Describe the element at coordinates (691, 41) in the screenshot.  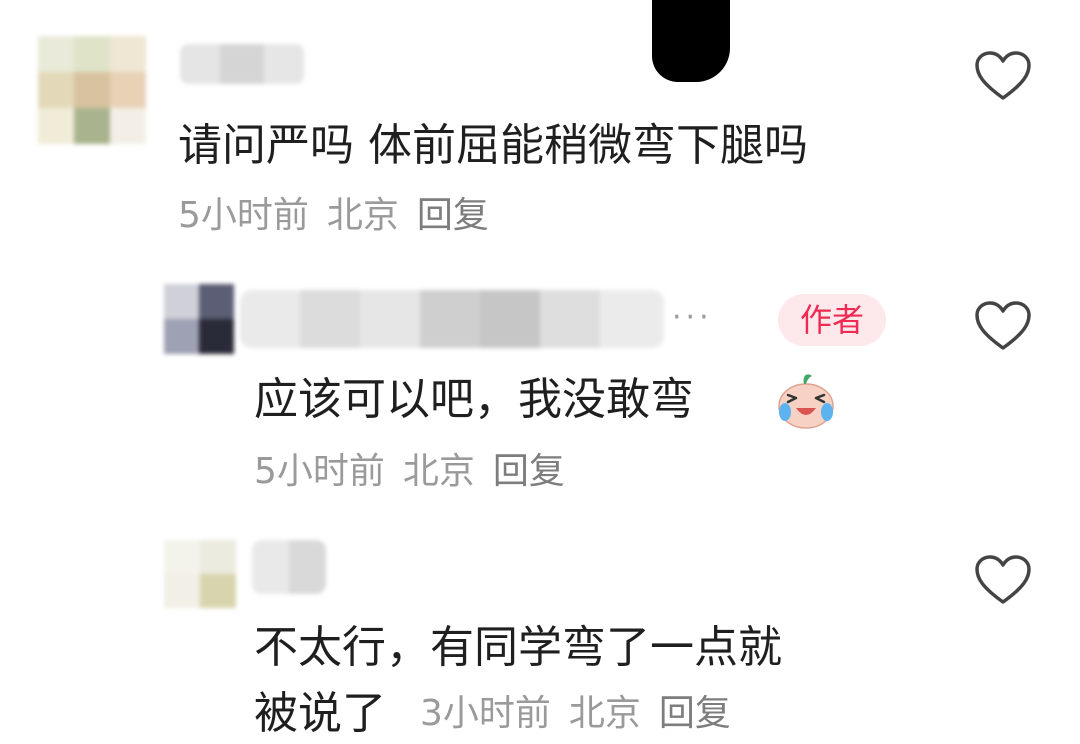
I see `redaction-mark` at that location.